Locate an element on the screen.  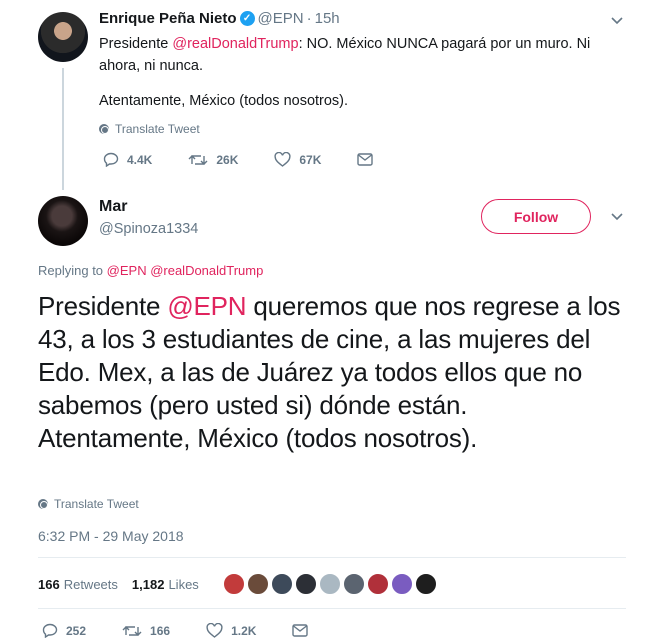
like-count: 1.2K is located at coordinates (244, 630).